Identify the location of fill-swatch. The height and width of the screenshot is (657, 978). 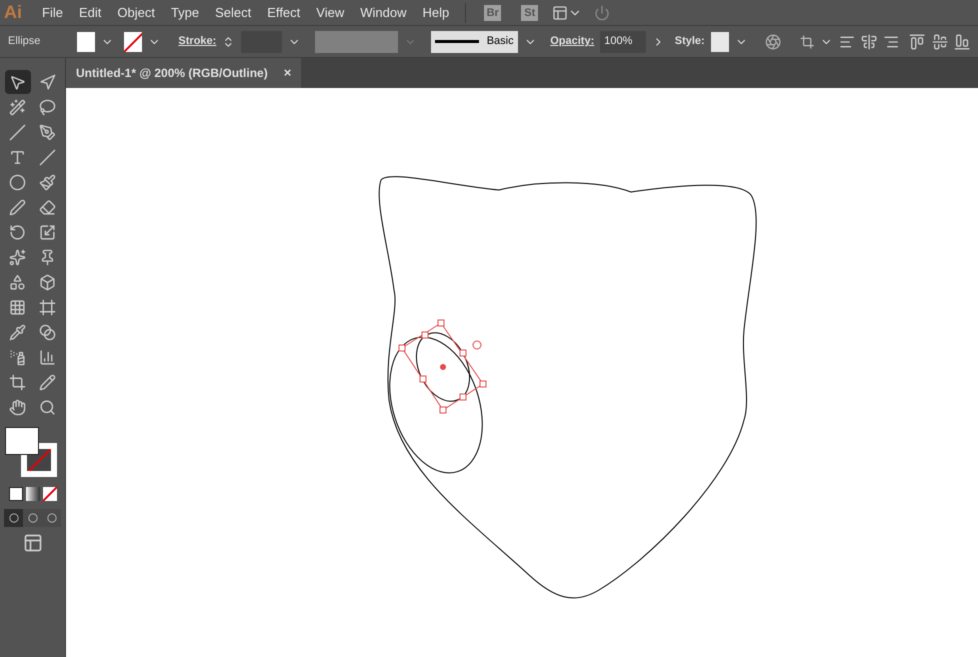
(86, 42).